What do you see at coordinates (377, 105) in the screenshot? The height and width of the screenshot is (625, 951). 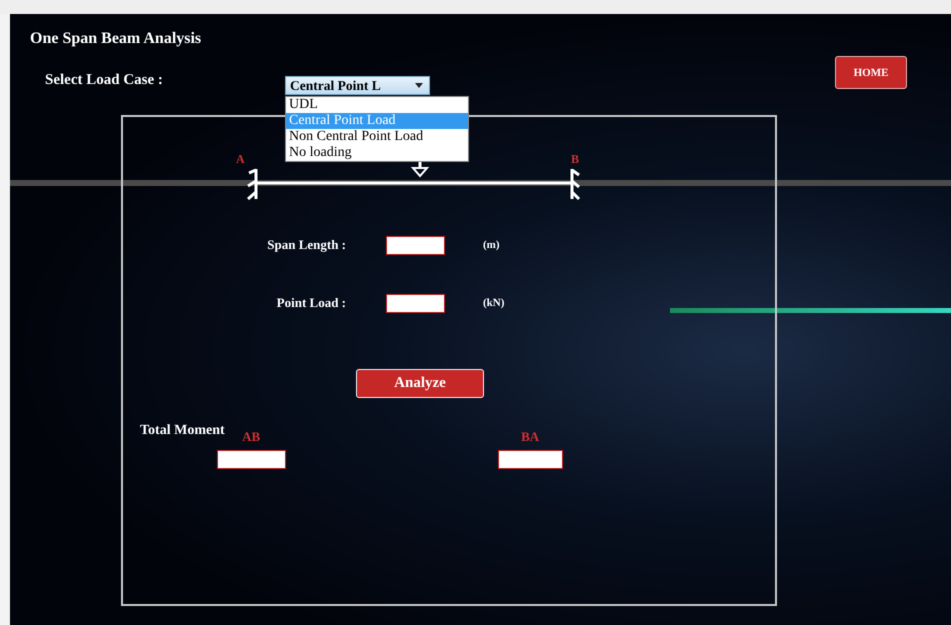 I see `dropdown-option: UDL` at bounding box center [377, 105].